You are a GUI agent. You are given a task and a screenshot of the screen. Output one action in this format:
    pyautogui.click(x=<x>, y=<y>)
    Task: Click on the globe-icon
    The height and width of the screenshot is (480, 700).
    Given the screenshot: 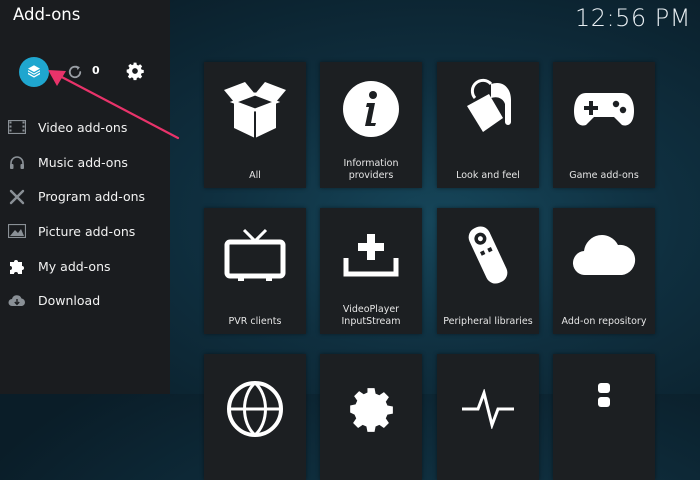 What is the action you would take?
    pyautogui.click(x=255, y=409)
    